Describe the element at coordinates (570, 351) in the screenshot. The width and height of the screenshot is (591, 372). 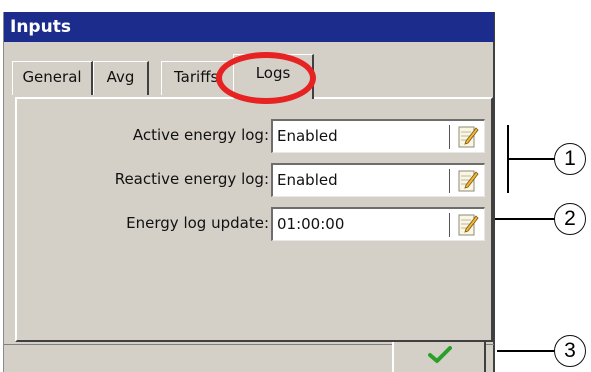
I see `callout-3-marker: 3` at that location.